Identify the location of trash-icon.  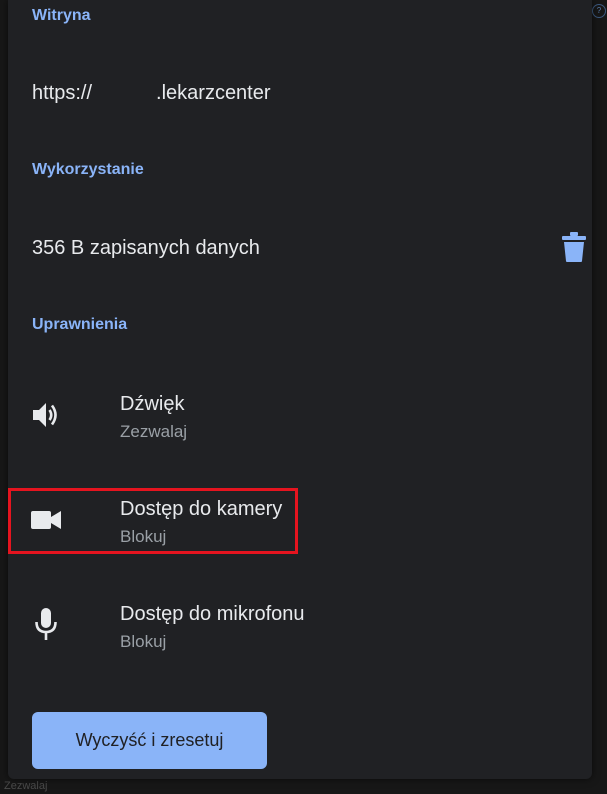
(574, 247).